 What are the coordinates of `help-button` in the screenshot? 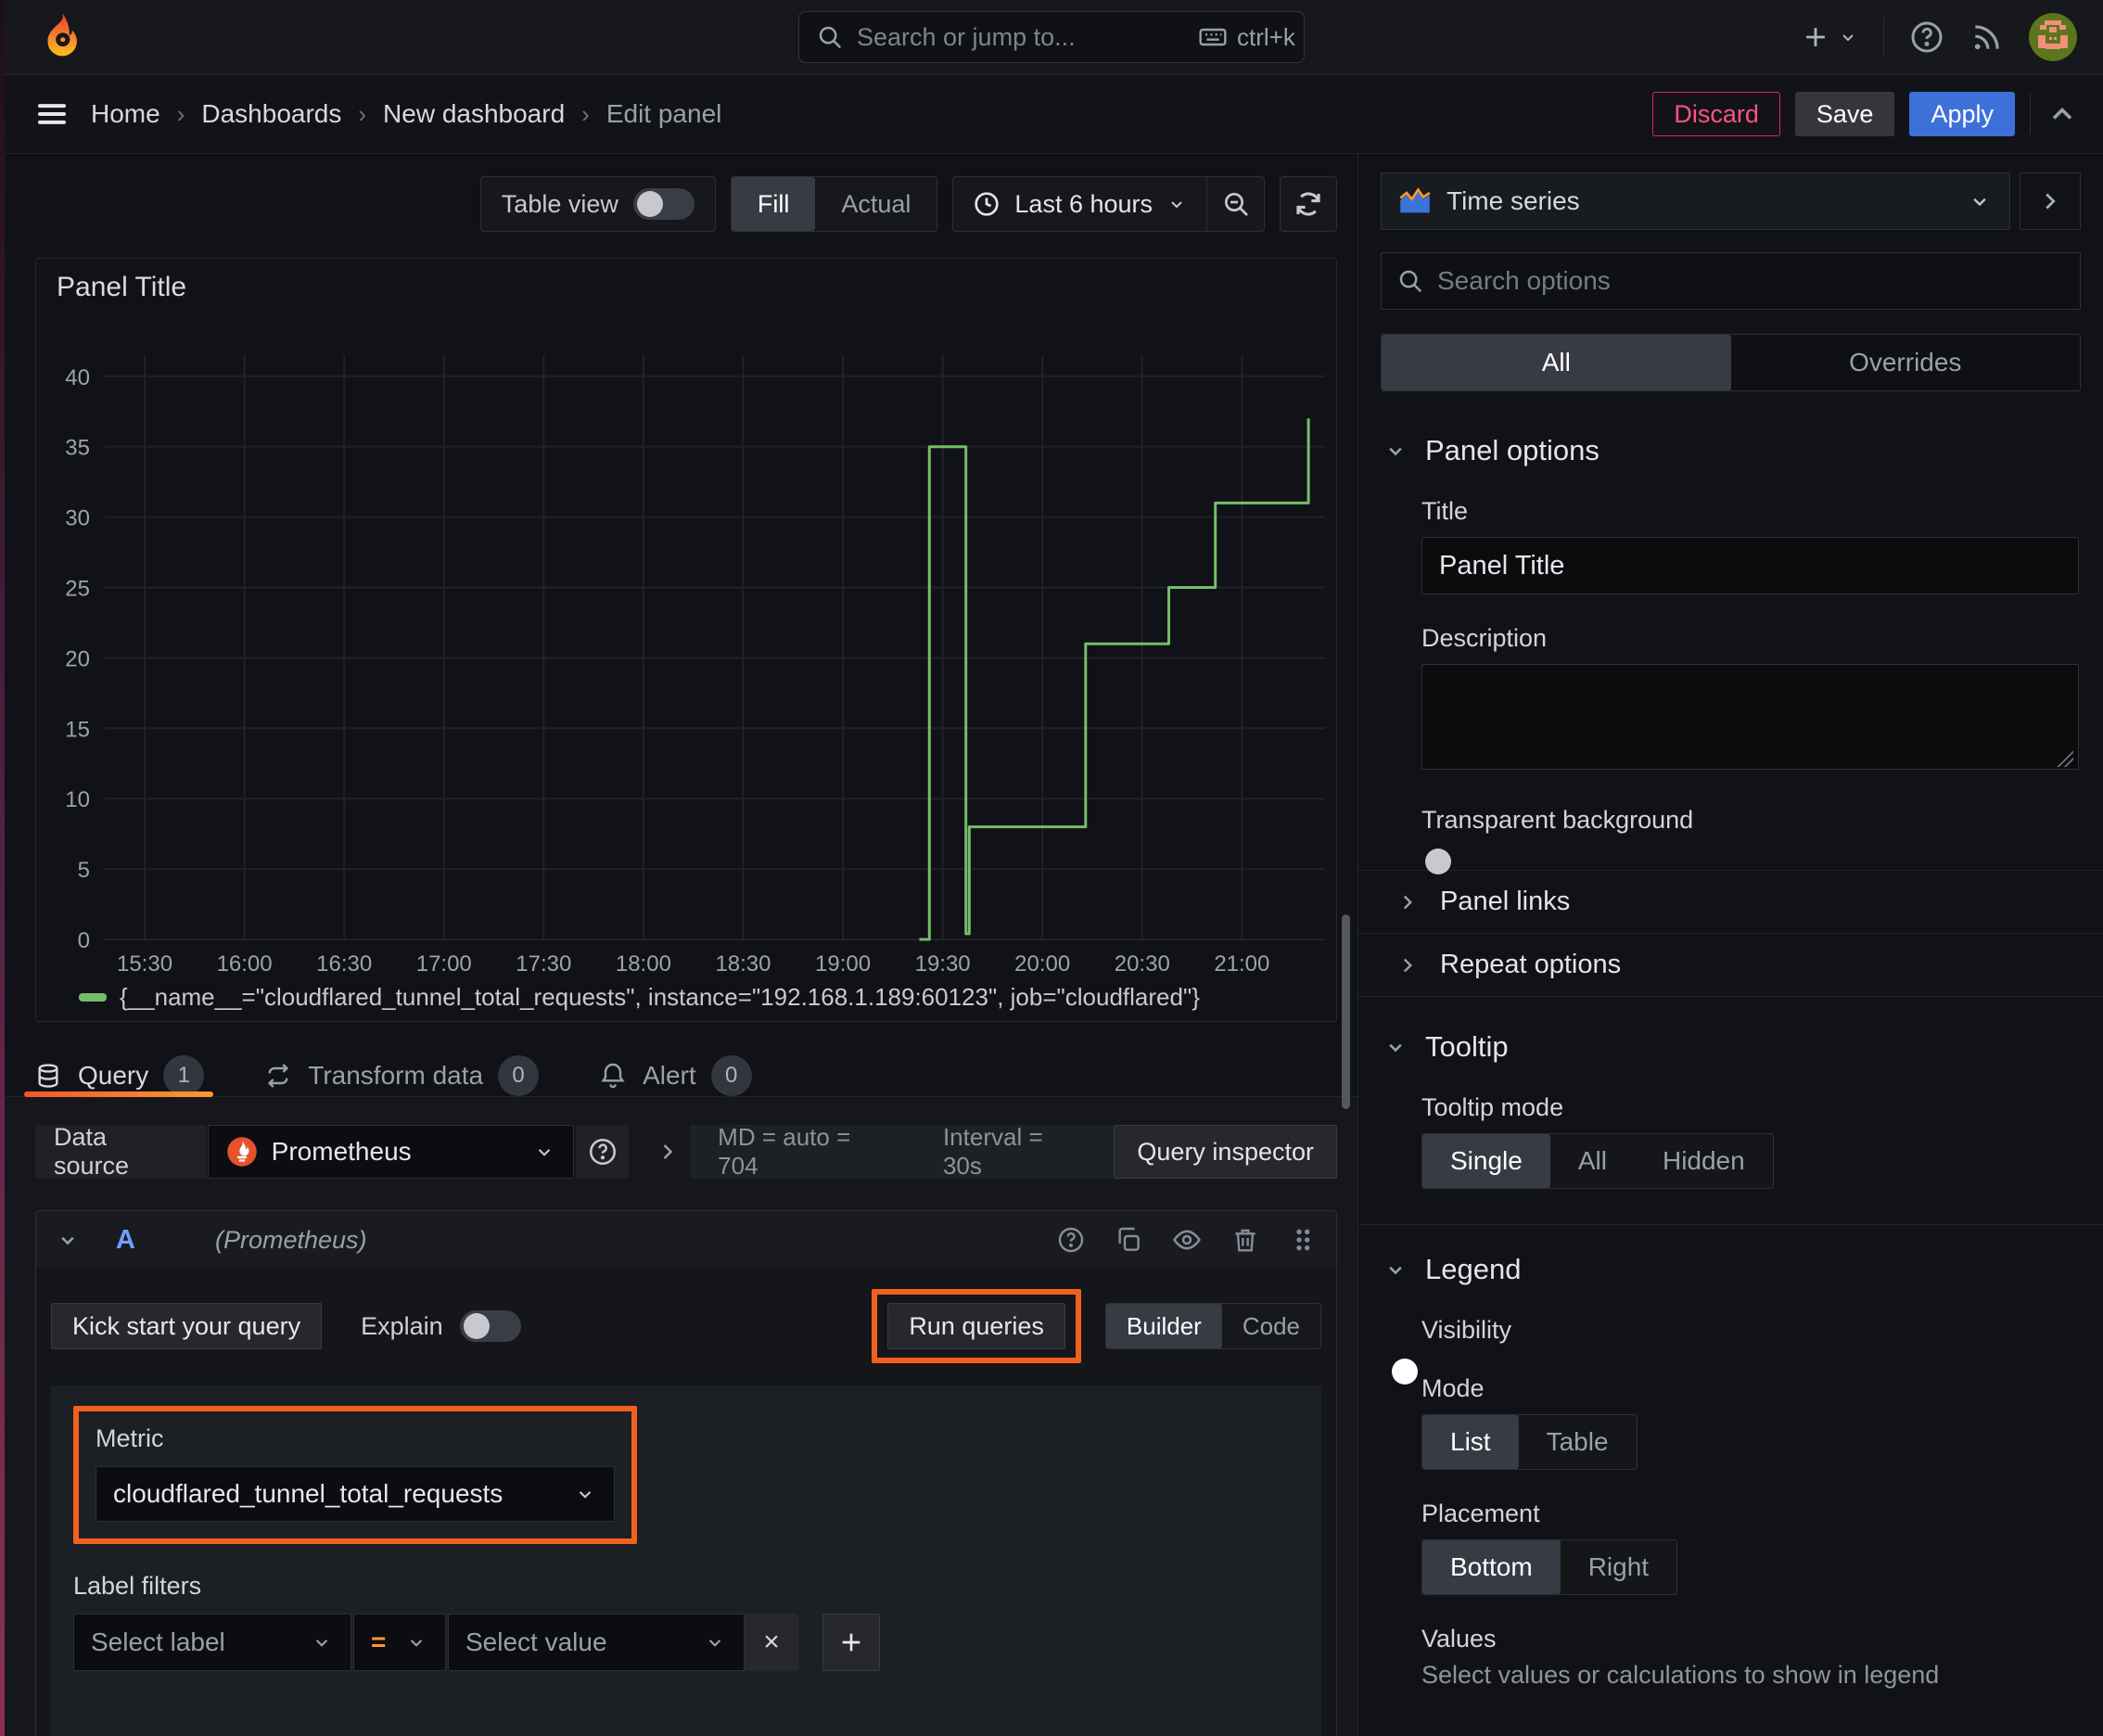 It's located at (1926, 37).